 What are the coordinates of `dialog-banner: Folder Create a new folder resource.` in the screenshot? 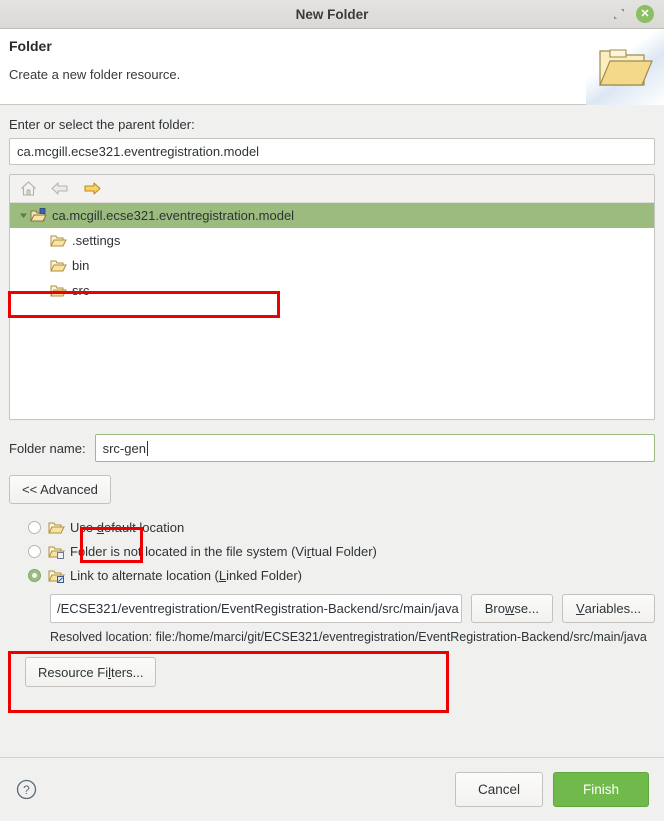 It's located at (332, 67).